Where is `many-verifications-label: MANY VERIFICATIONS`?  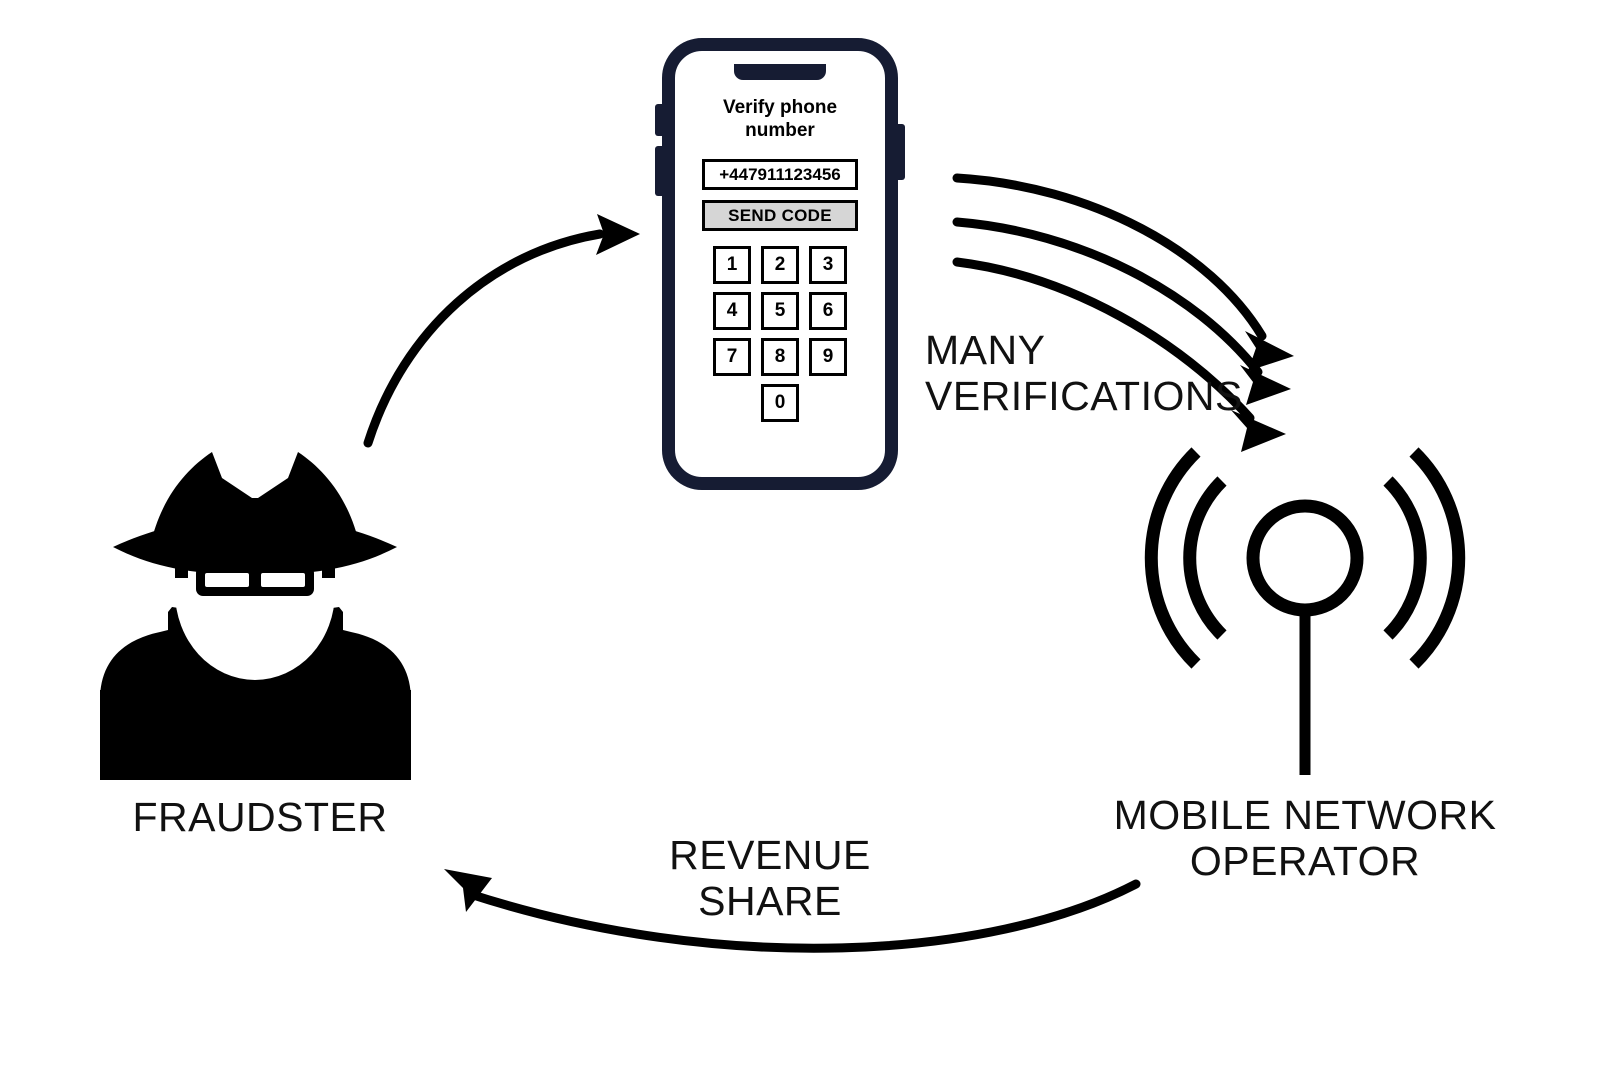
many-verifications-label: MANY VERIFICATIONS is located at coordinates (1084, 373).